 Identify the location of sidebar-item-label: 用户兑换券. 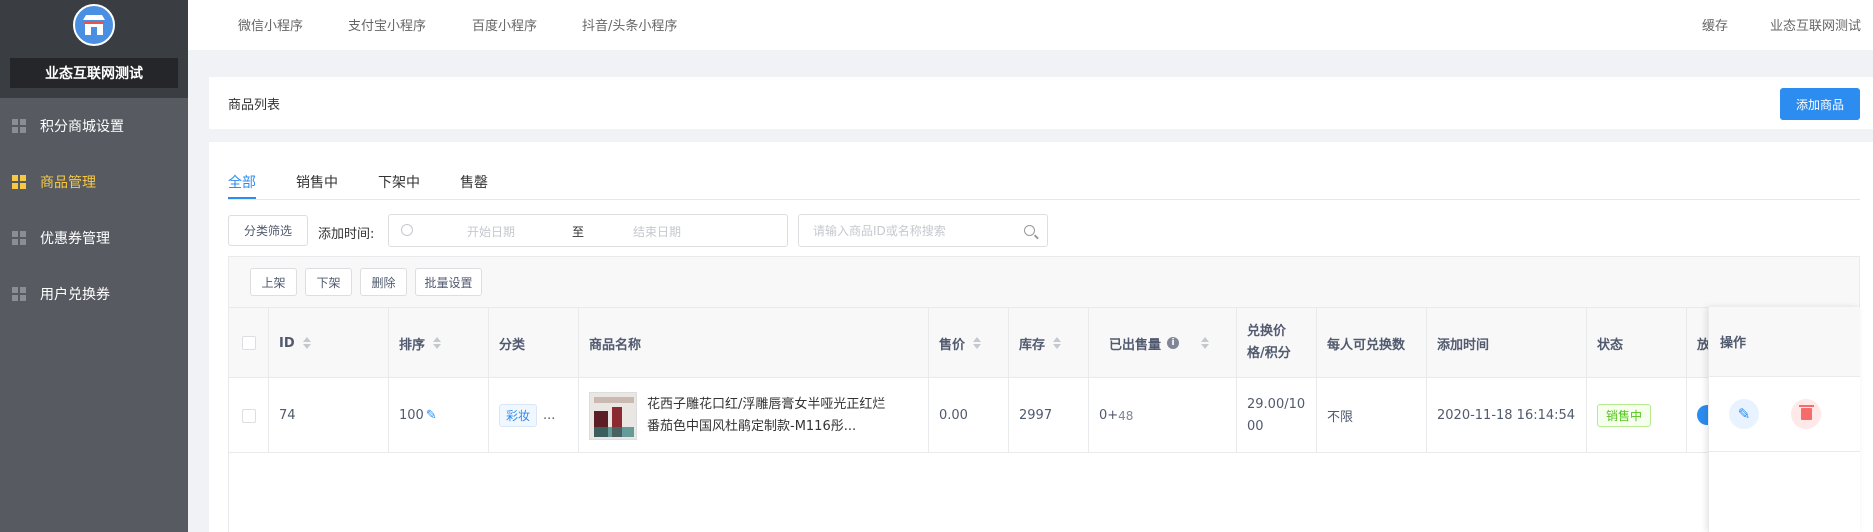
(75, 295).